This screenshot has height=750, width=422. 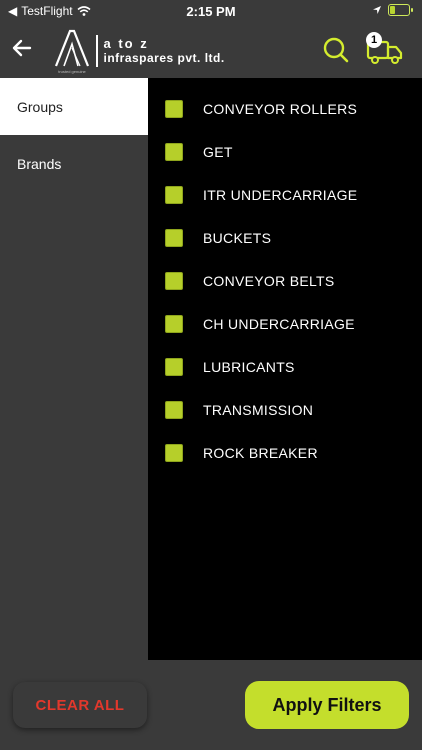 I want to click on logo-text: a to z infraspares pvt. ltd., so click(x=164, y=50).